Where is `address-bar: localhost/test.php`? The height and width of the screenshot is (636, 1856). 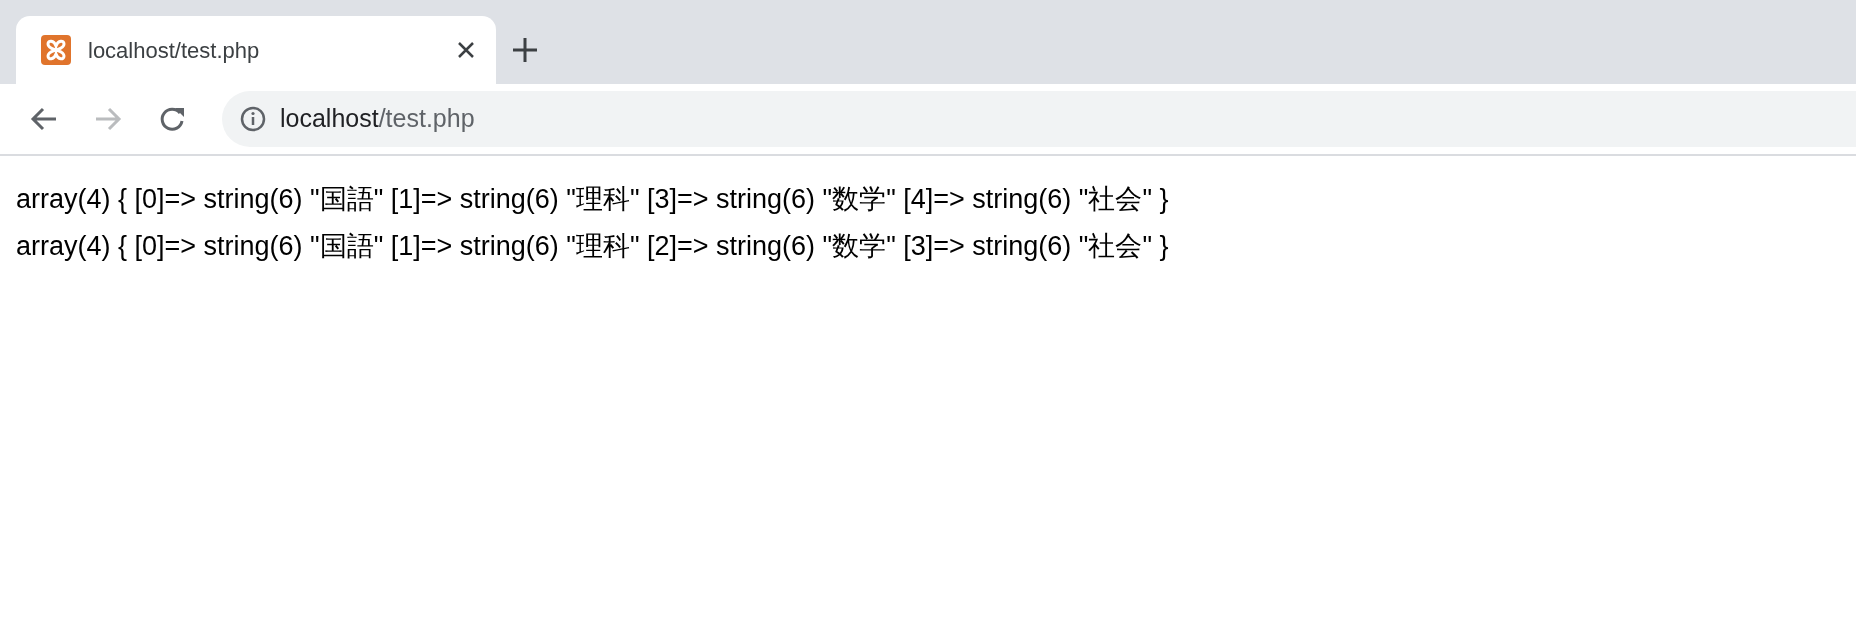
address-bar: localhost/test.php is located at coordinates (1039, 119).